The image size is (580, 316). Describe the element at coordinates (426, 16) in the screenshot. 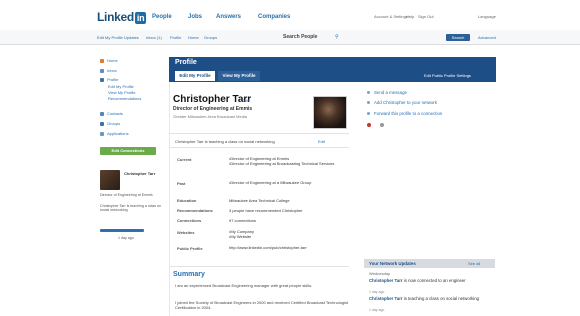

I see `sign-out-link: Sign Out` at that location.